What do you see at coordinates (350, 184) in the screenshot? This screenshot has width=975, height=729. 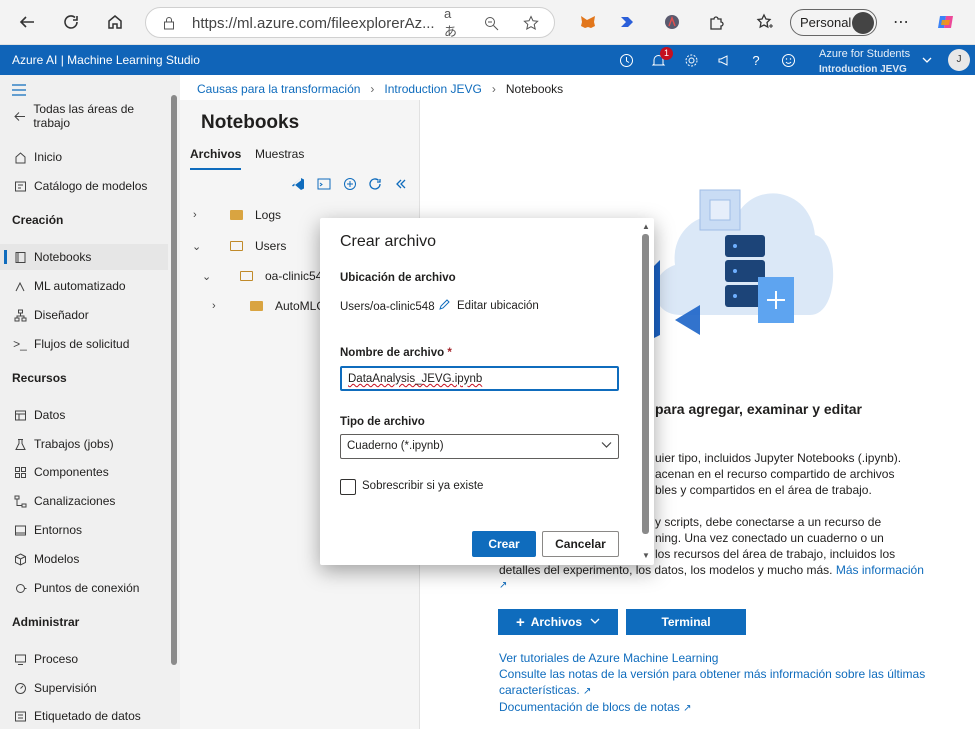 I see `add-file-icon` at bounding box center [350, 184].